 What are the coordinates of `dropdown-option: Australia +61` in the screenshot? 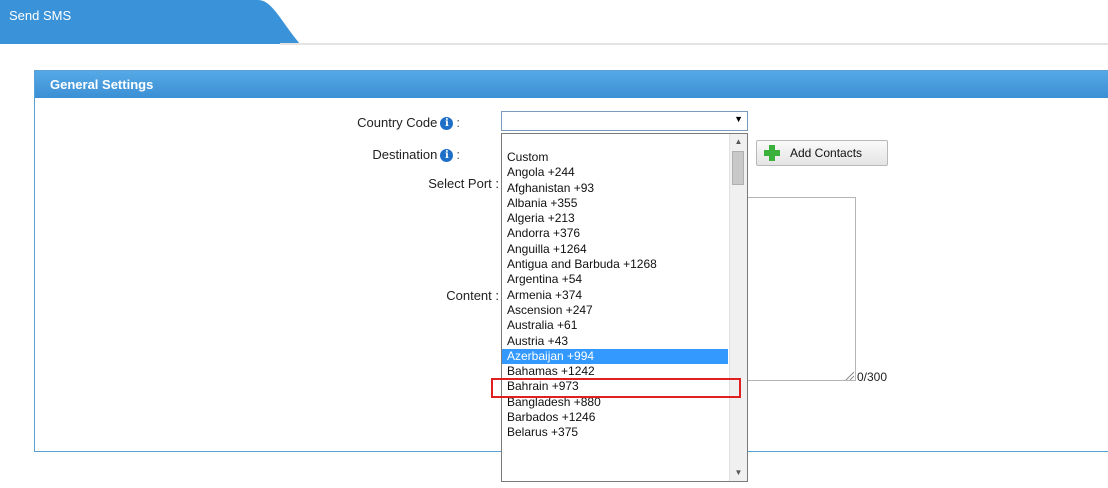 It's located at (615, 325).